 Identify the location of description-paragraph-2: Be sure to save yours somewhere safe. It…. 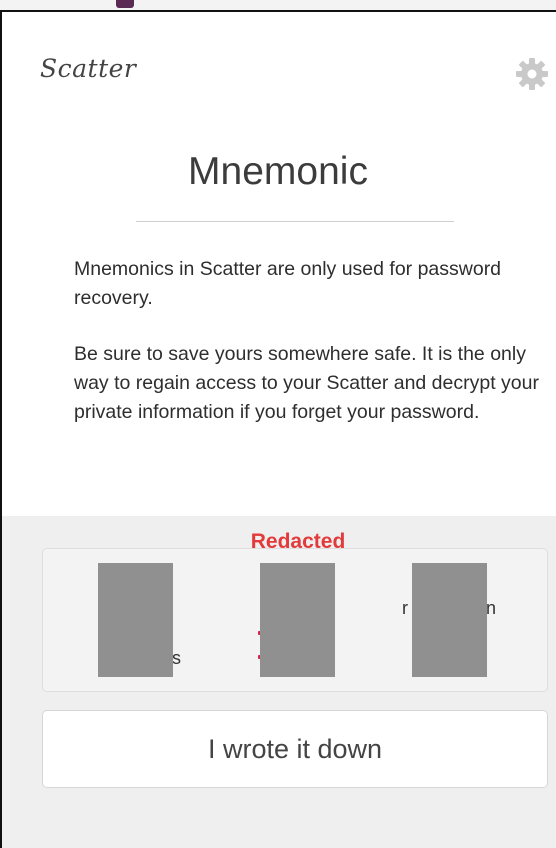
(306, 383).